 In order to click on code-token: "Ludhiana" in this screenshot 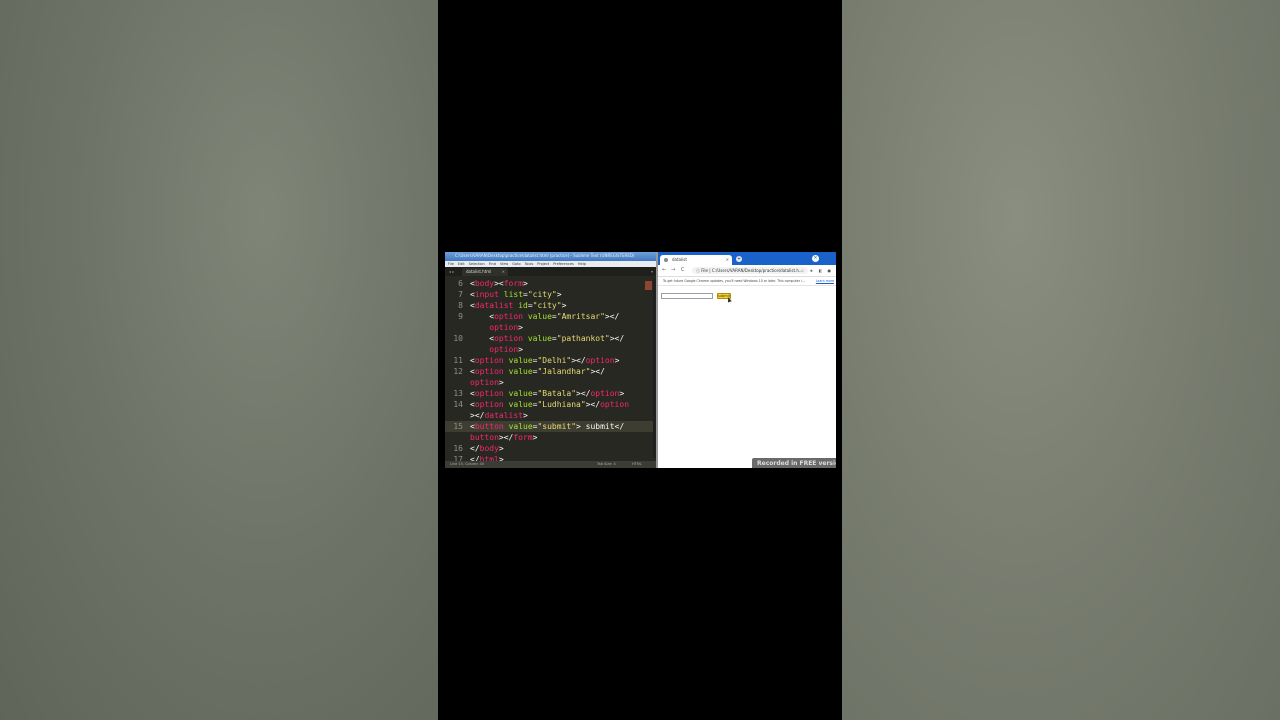, I will do `click(561, 404)`.